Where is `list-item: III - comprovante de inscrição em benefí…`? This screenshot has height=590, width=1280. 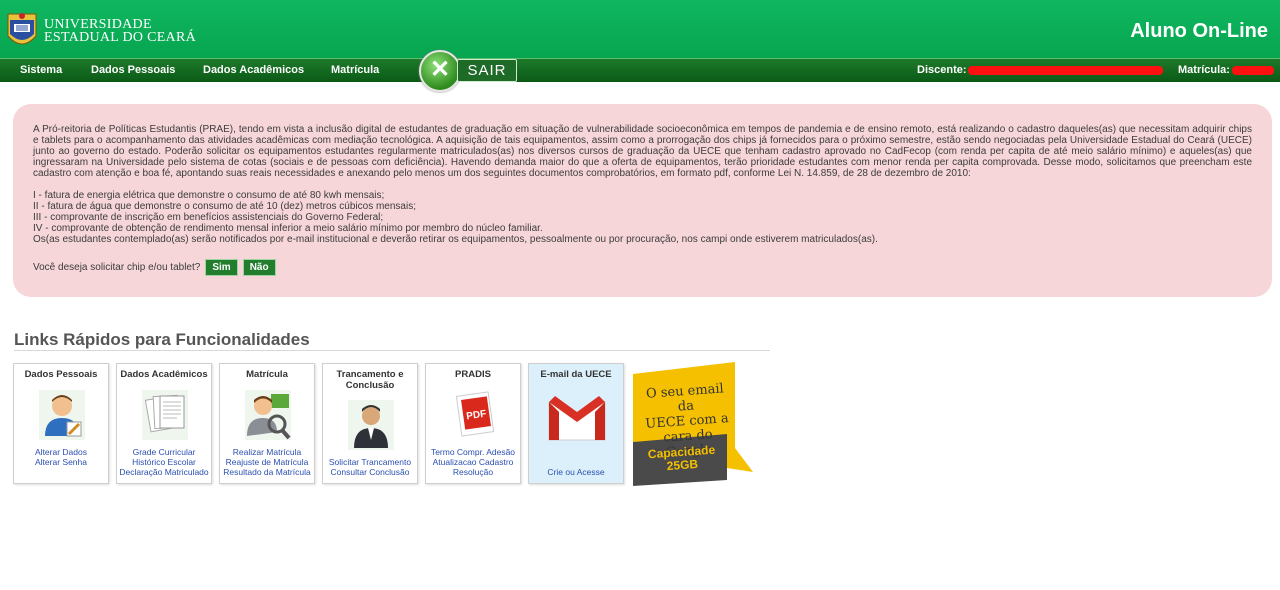 list-item: III - comprovante de inscrição em benefí… is located at coordinates (208, 217).